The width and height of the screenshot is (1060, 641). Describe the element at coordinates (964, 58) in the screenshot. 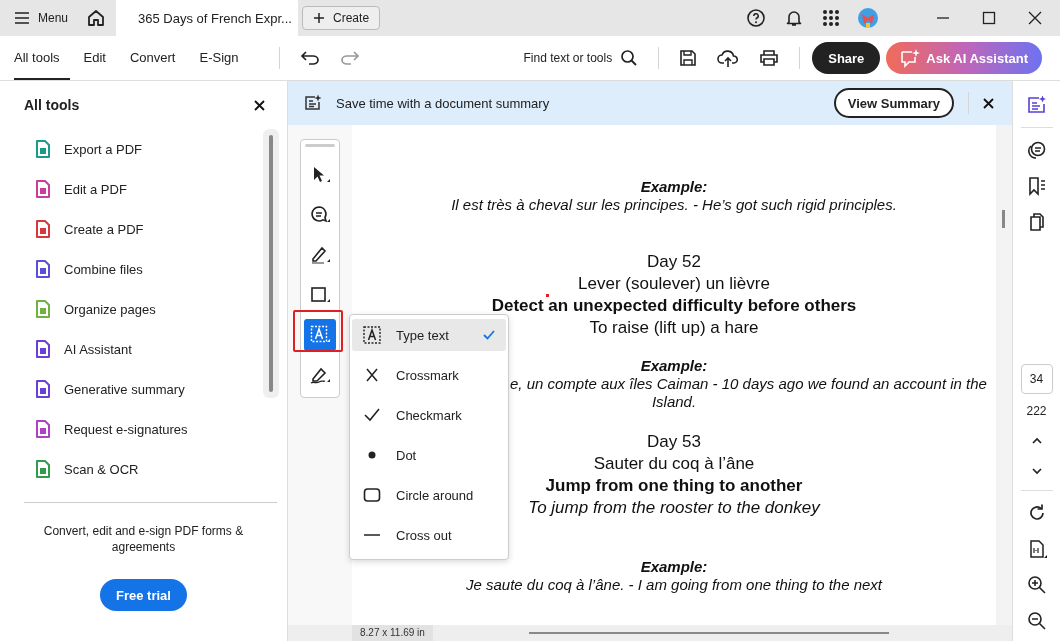

I see `ai-assistant-button: Ask AI Assistant` at that location.